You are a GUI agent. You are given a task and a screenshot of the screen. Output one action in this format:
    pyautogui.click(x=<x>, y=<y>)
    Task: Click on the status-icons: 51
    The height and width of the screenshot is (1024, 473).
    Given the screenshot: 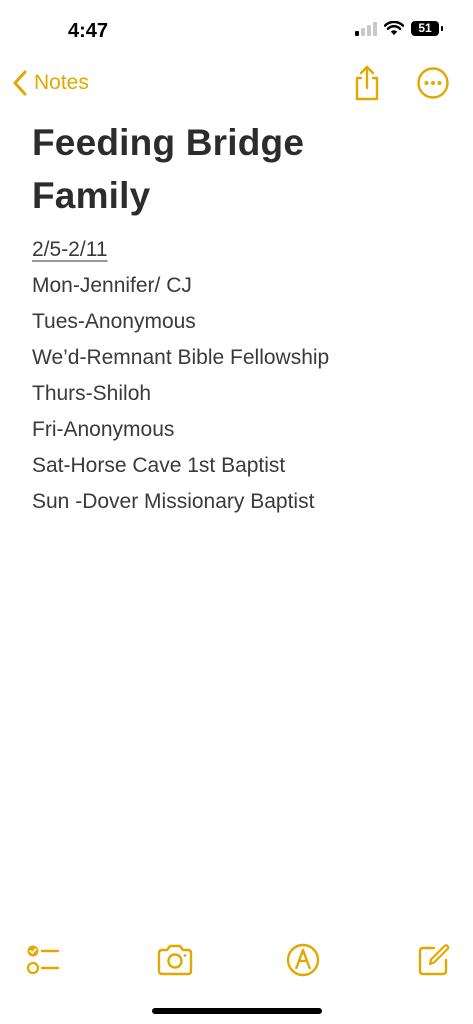 What is the action you would take?
    pyautogui.click(x=399, y=28)
    